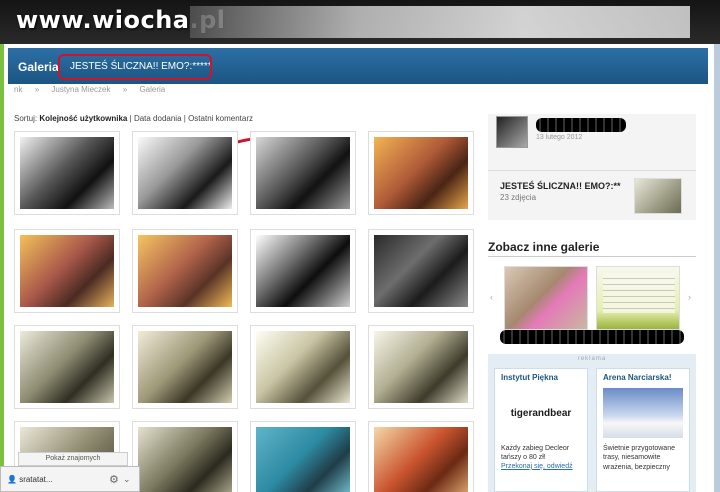 The width and height of the screenshot is (720, 492). What do you see at coordinates (80, 89) in the screenshot?
I see `breadcrumb-item: Justyna Mieczek` at bounding box center [80, 89].